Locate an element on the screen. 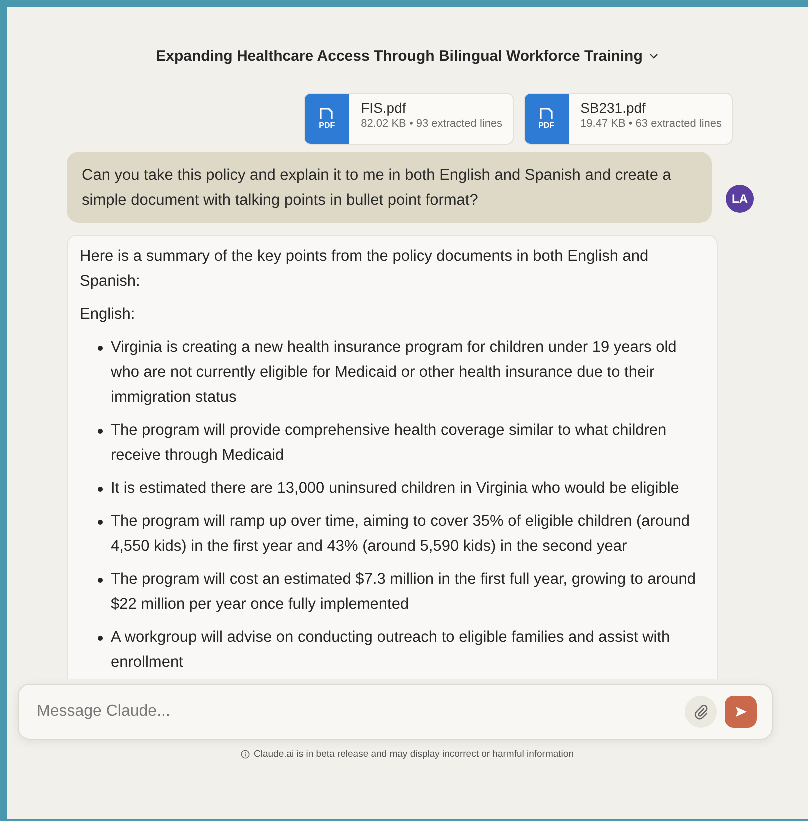 The image size is (808, 821). bullet-text: It is estimated there are 13,000 uninsured children in Virginia who would be eligible is located at coordinates (395, 489).